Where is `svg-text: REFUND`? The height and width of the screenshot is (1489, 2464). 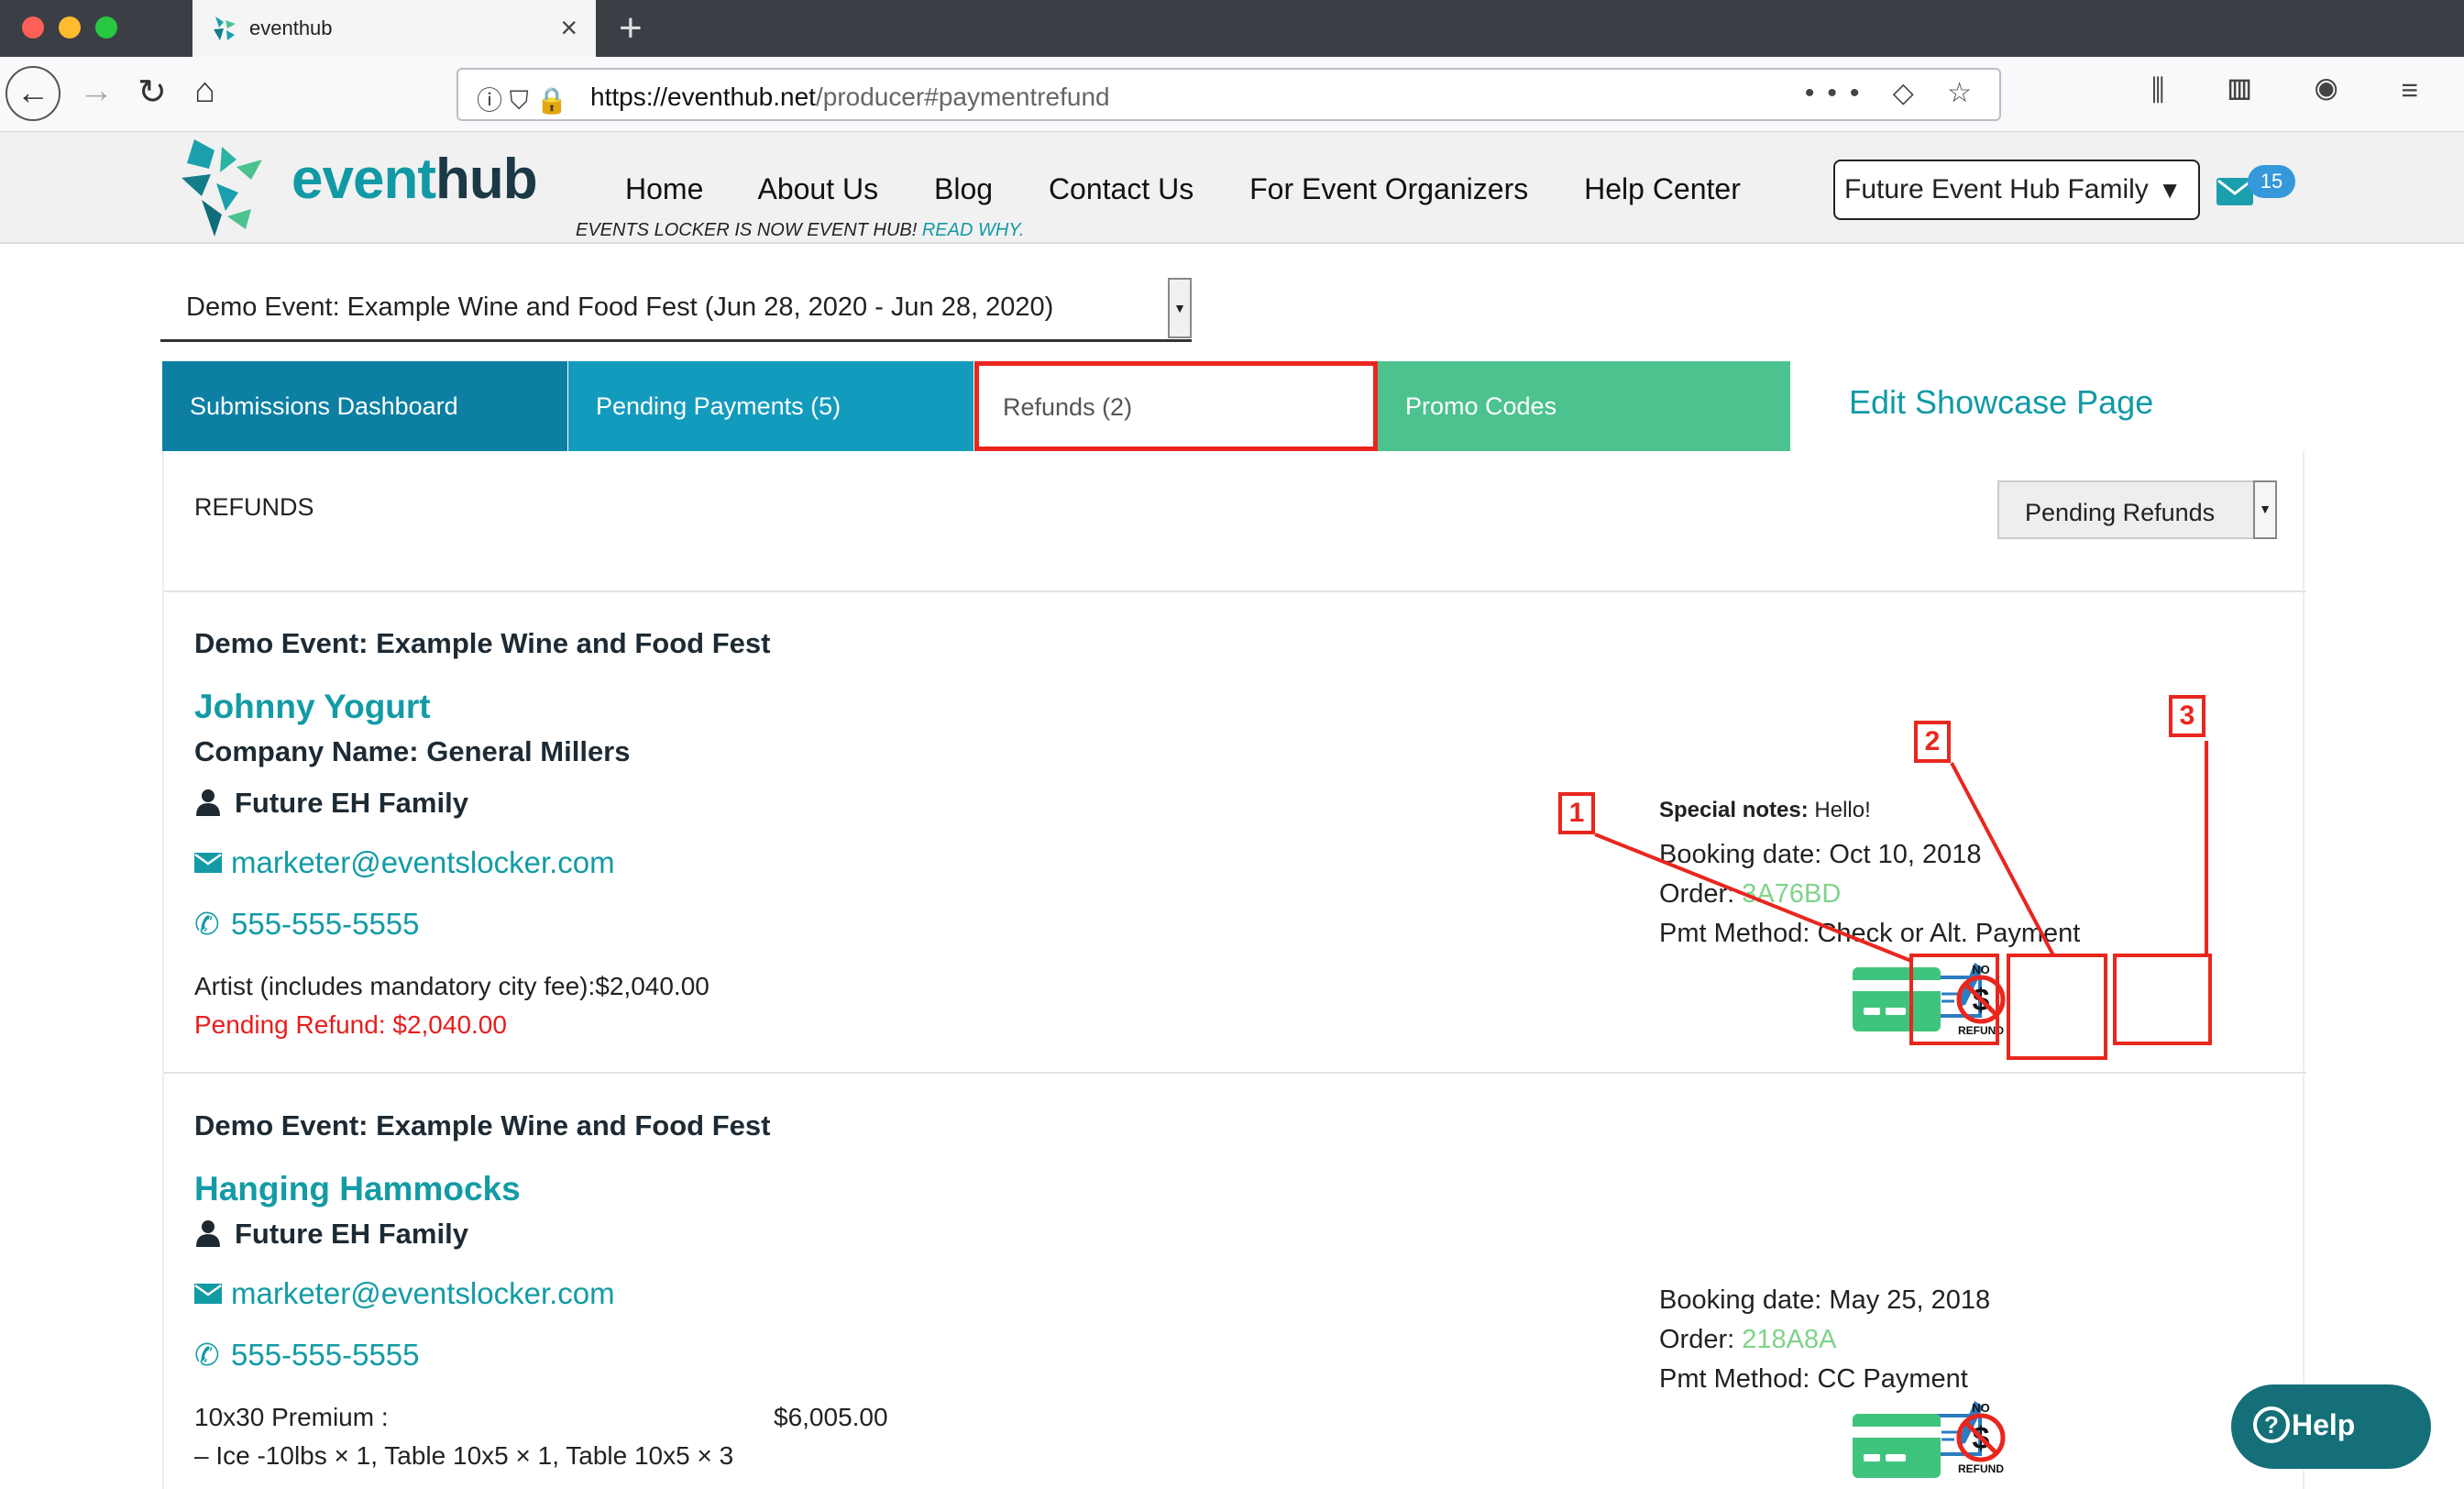 svg-text: REFUND is located at coordinates (1981, 1468).